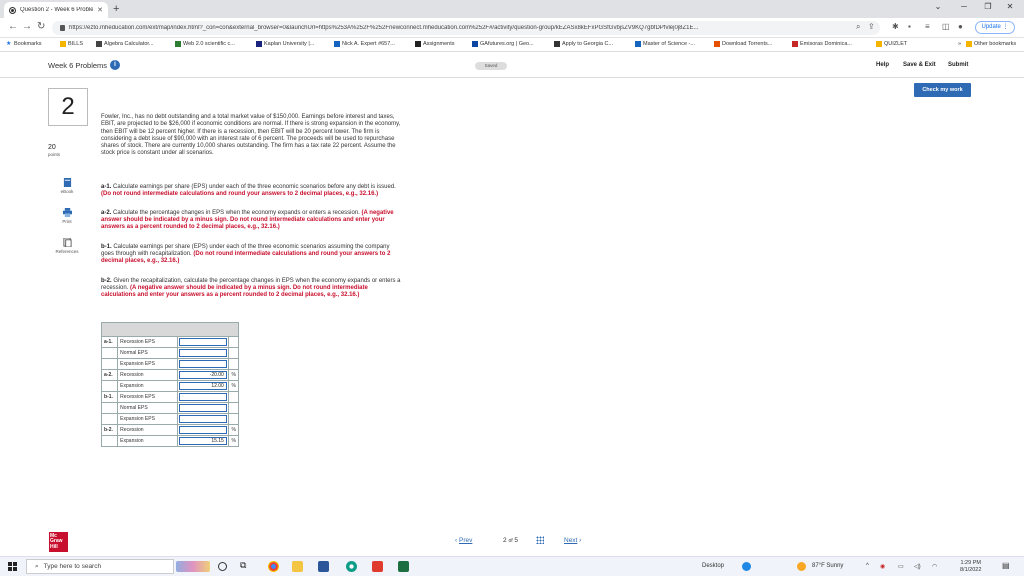  I want to click on update-label: Update, so click(991, 27).